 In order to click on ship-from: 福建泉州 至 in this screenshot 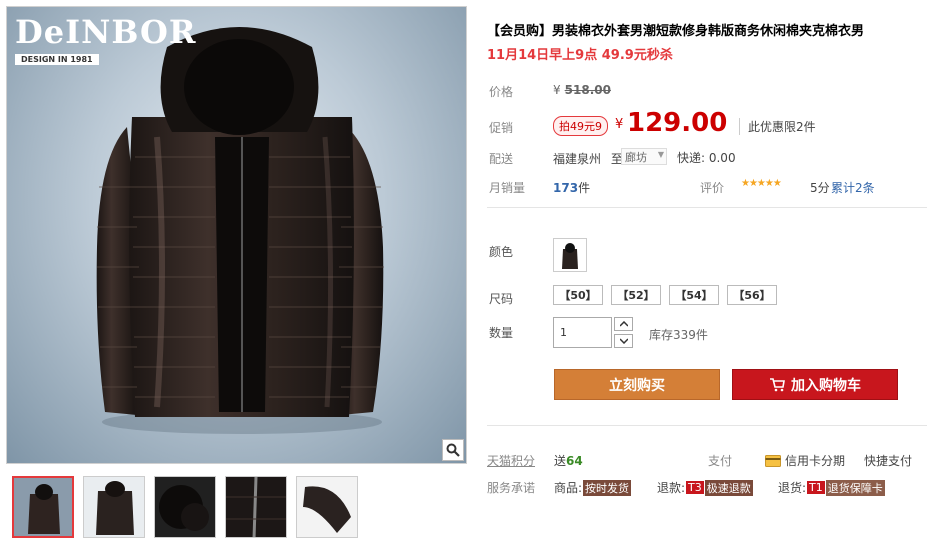, I will do `click(588, 158)`.